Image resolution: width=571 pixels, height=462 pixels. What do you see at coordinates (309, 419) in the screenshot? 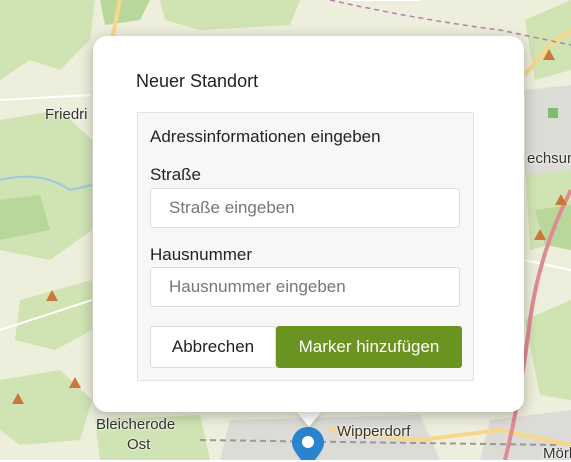
I see `popup-tip` at bounding box center [309, 419].